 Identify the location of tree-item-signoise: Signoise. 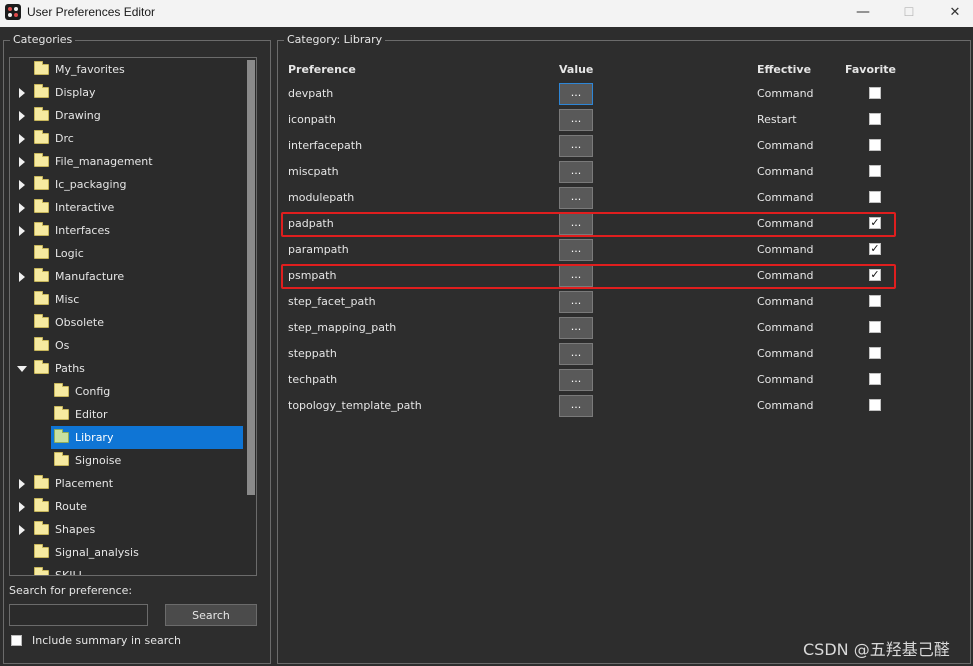
(128, 460).